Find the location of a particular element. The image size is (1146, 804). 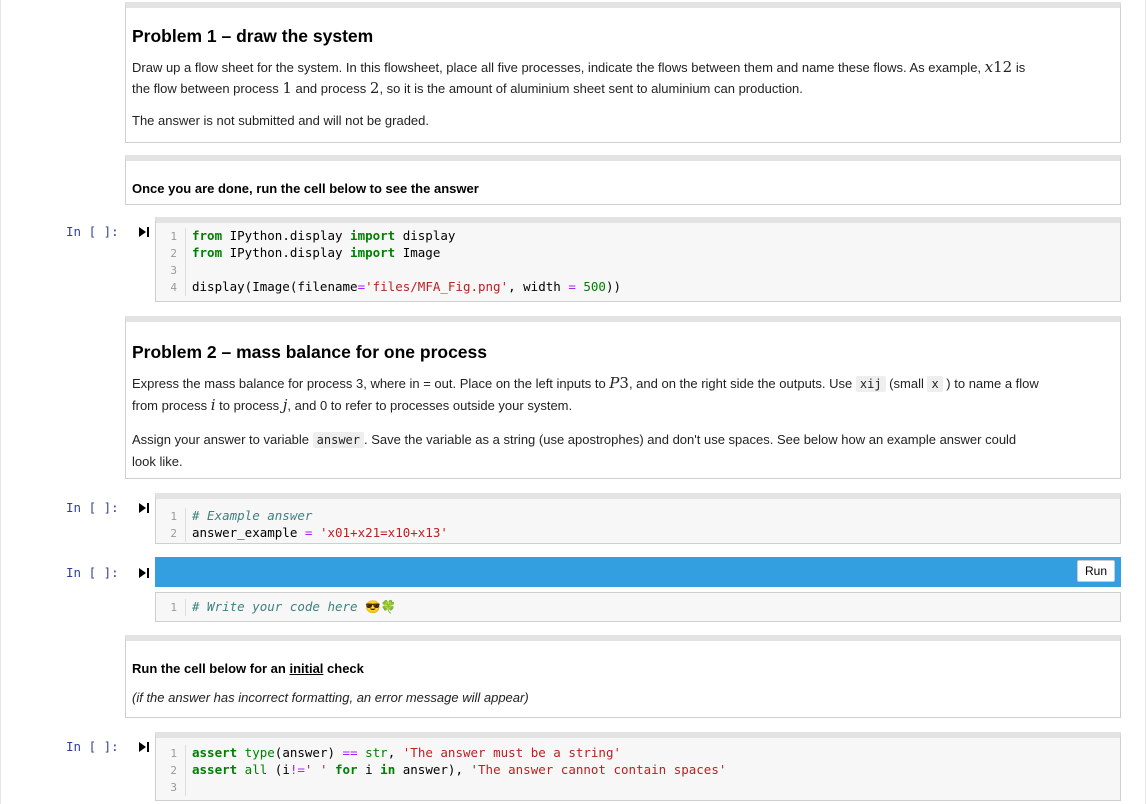

code-line: 1 # Example answer is located at coordinates (638, 516).